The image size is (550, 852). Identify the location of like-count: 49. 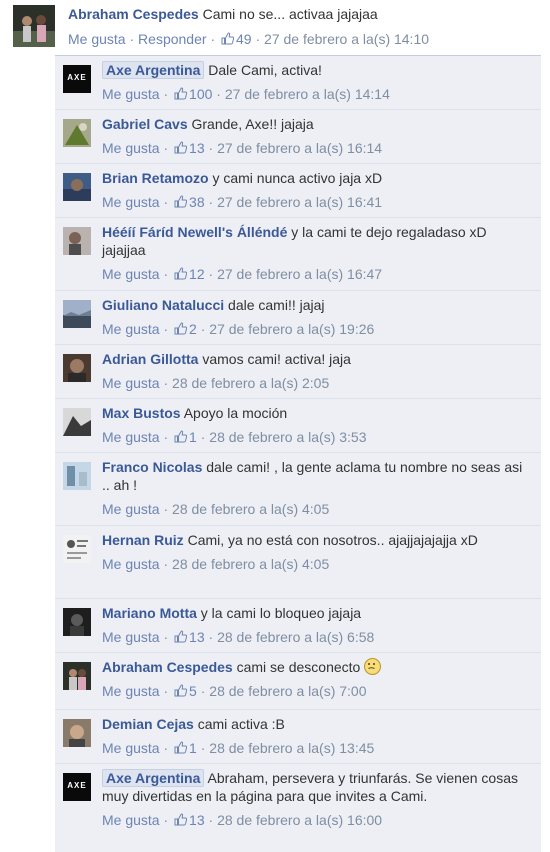
(237, 39).